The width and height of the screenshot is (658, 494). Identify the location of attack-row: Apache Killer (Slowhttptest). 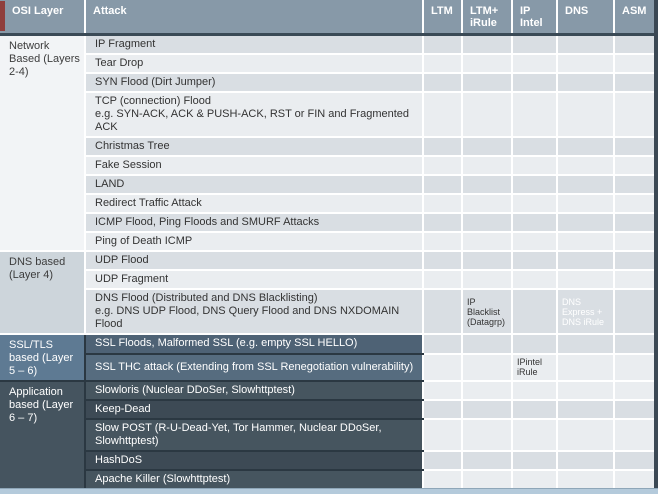
(327, 480).